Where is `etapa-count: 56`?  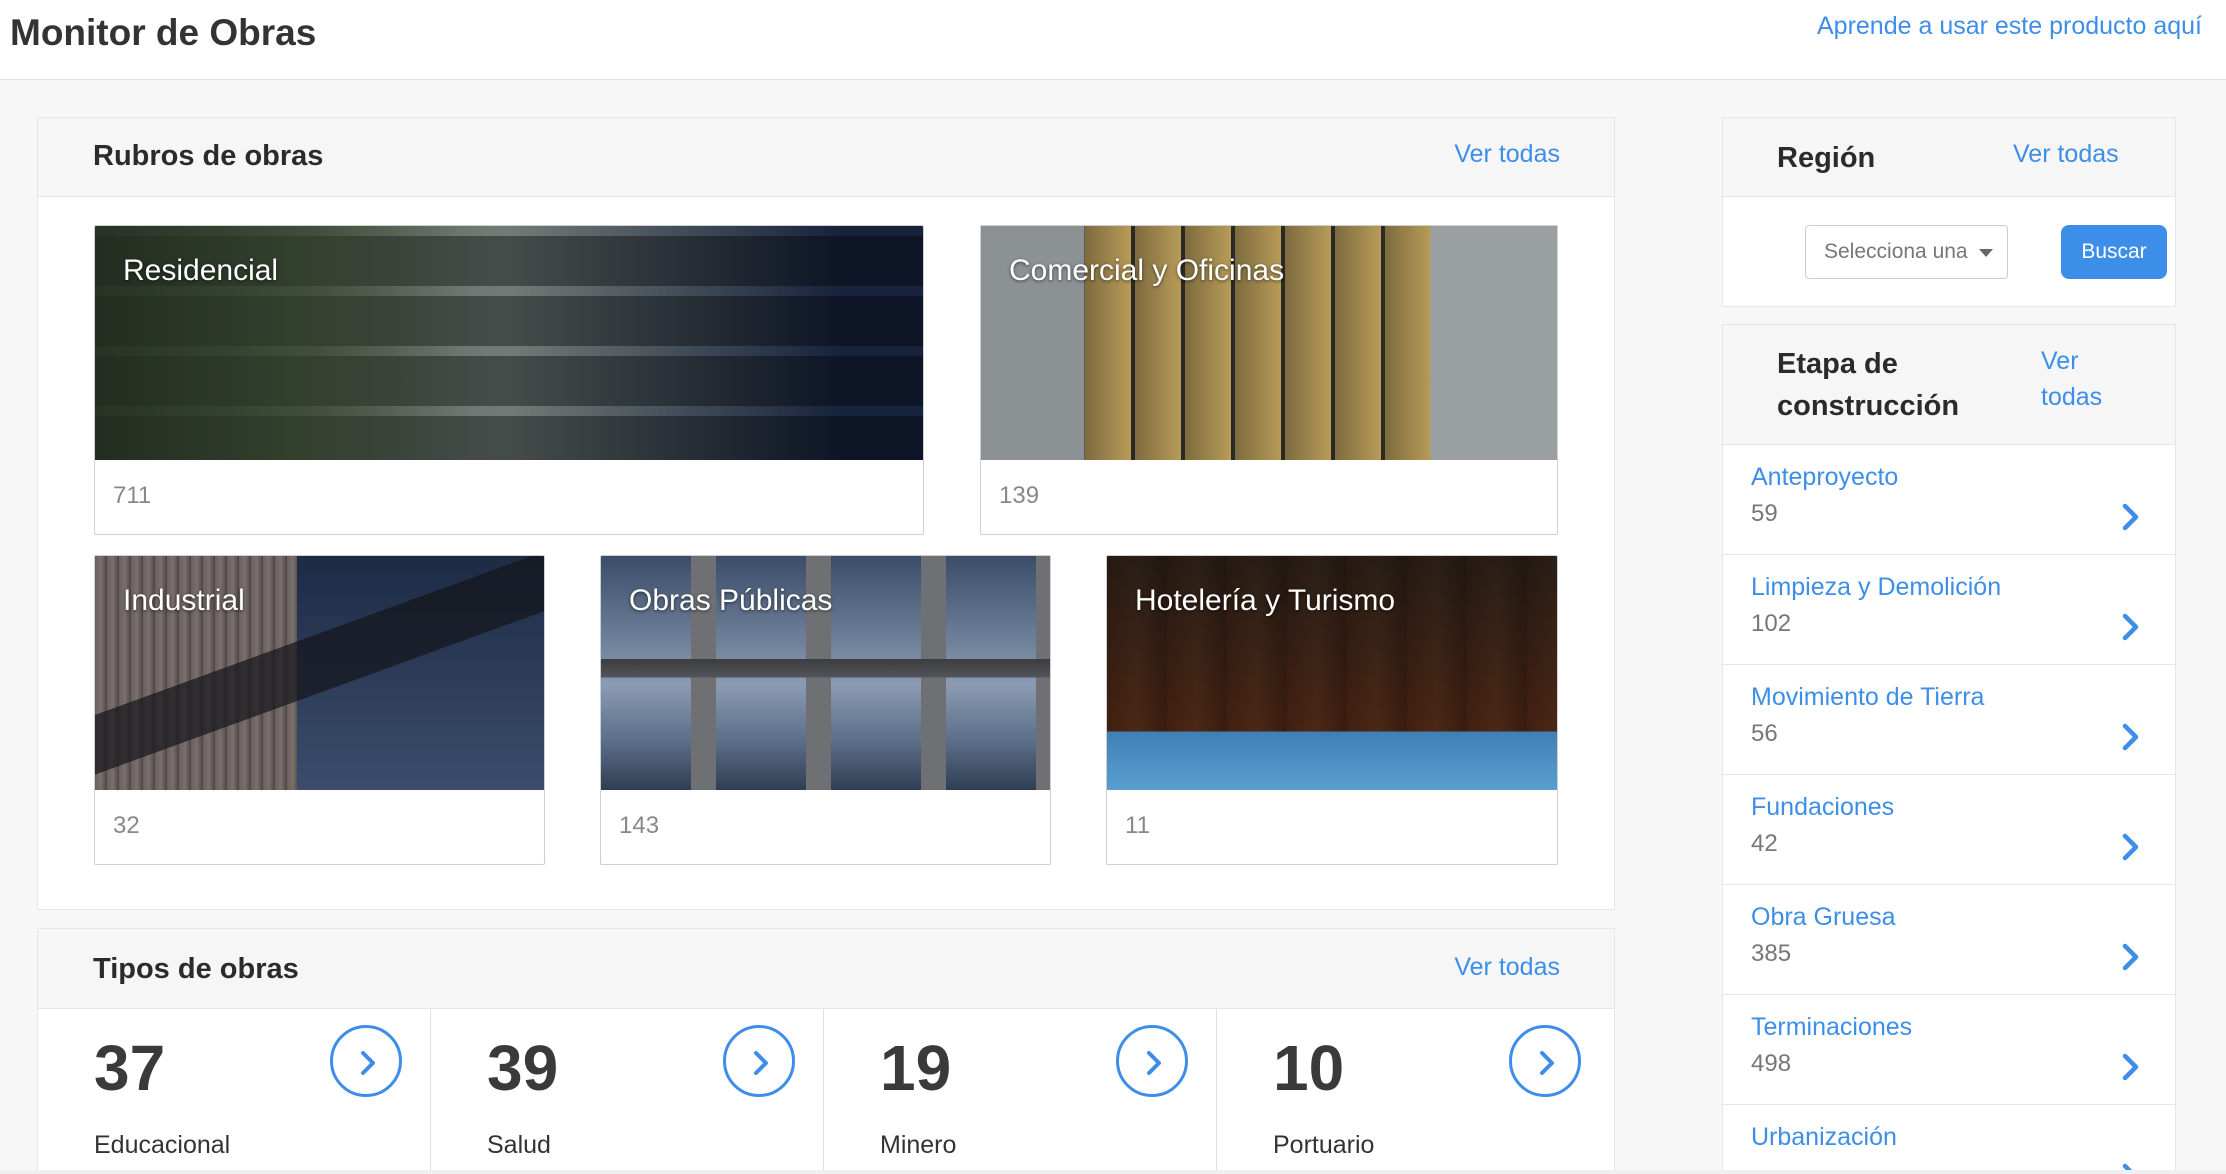 etapa-count: 56 is located at coordinates (1764, 733).